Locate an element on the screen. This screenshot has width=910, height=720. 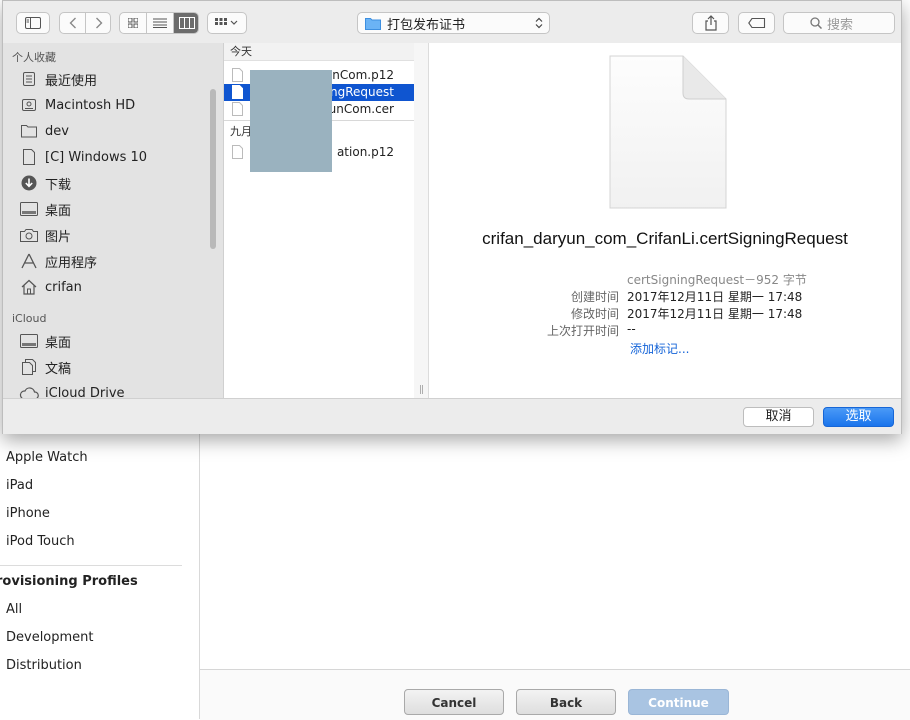
list-icon is located at coordinates (160, 23).